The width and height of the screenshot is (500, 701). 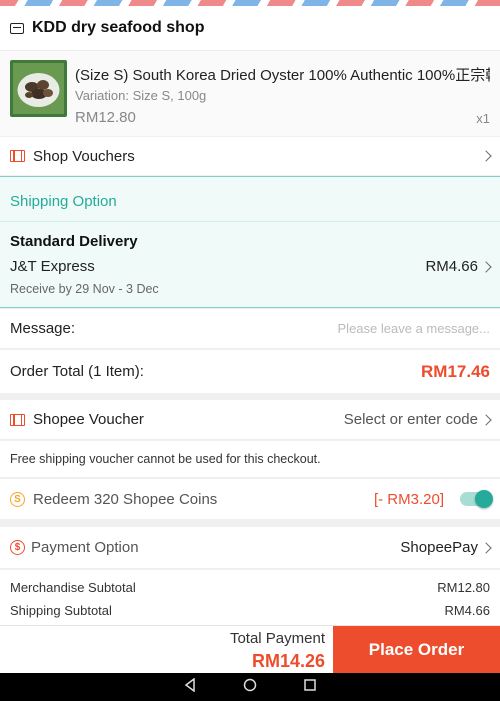 I want to click on voucher-code-action: Select or enter code, so click(x=411, y=419).